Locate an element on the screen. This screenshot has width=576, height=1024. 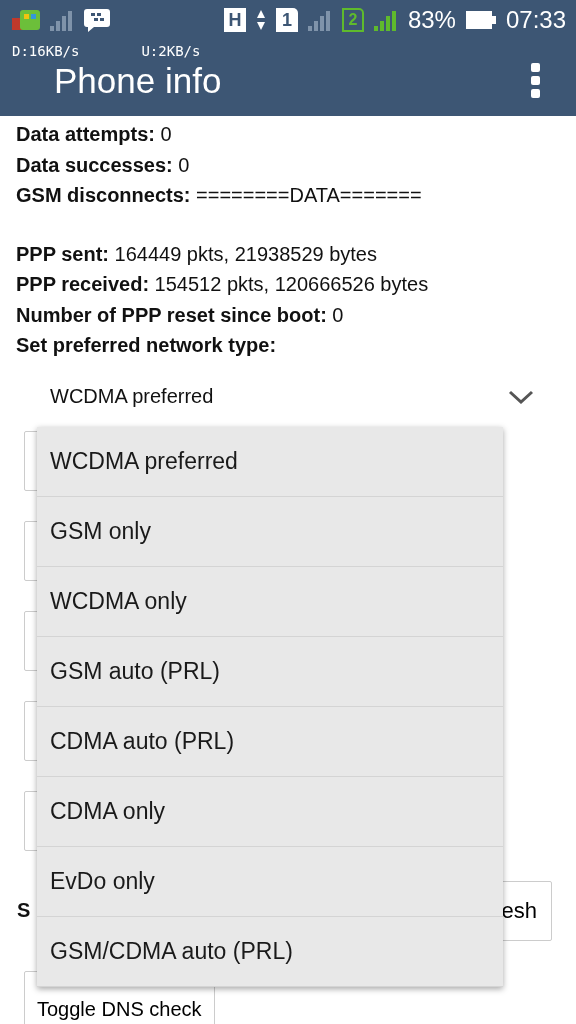
upload-speed: U:2KB/s is located at coordinates (171, 51).